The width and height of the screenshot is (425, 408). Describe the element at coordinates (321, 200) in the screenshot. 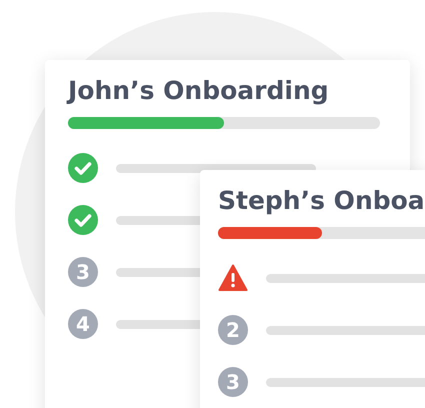

I see `card-title: Steph’s Onboa` at that location.